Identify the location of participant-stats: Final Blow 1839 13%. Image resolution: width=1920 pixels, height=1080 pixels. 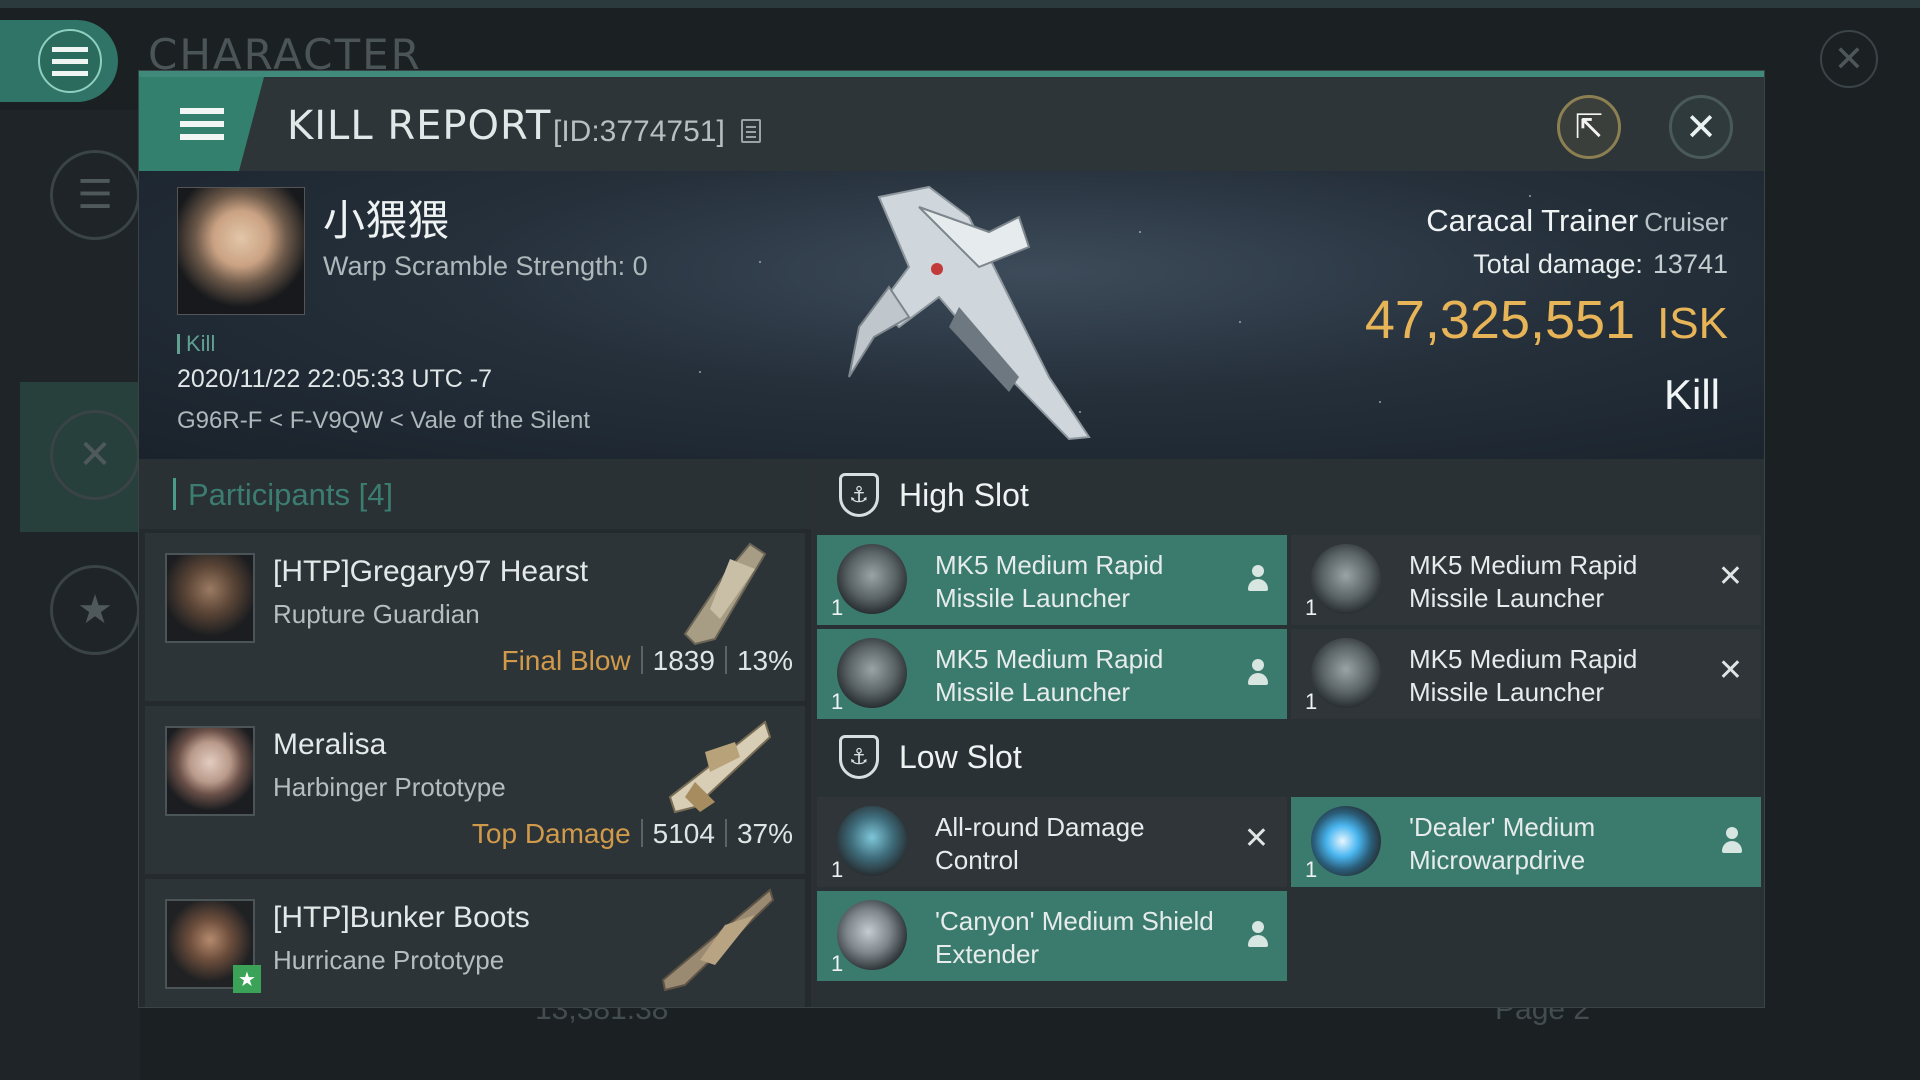
(647, 661).